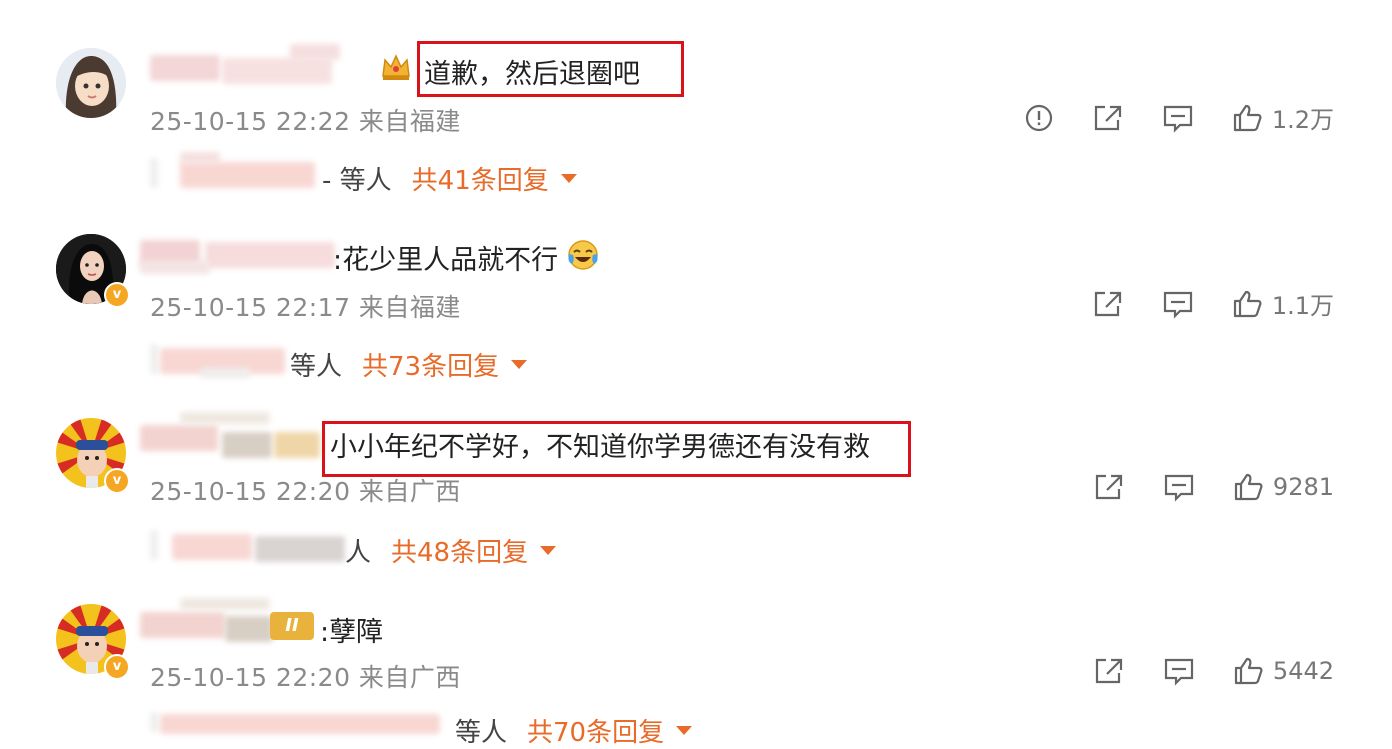 The height and width of the screenshot is (749, 1392). I want to click on like-button: 5442, so click(1283, 671).